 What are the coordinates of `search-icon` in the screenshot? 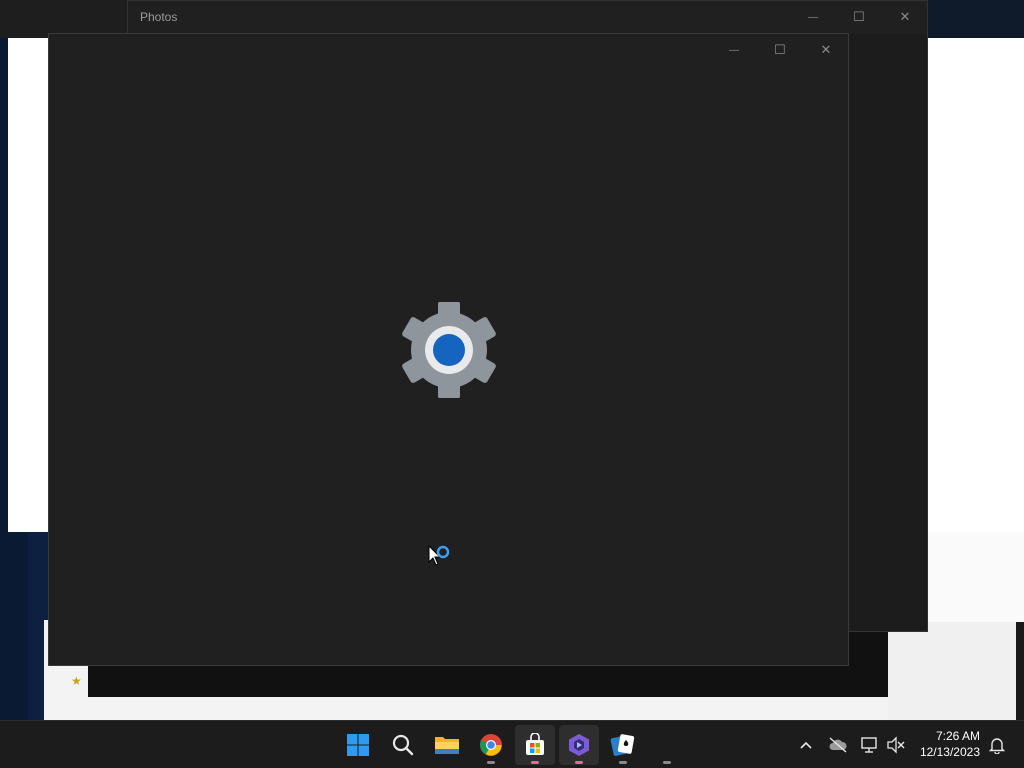 It's located at (403, 745).